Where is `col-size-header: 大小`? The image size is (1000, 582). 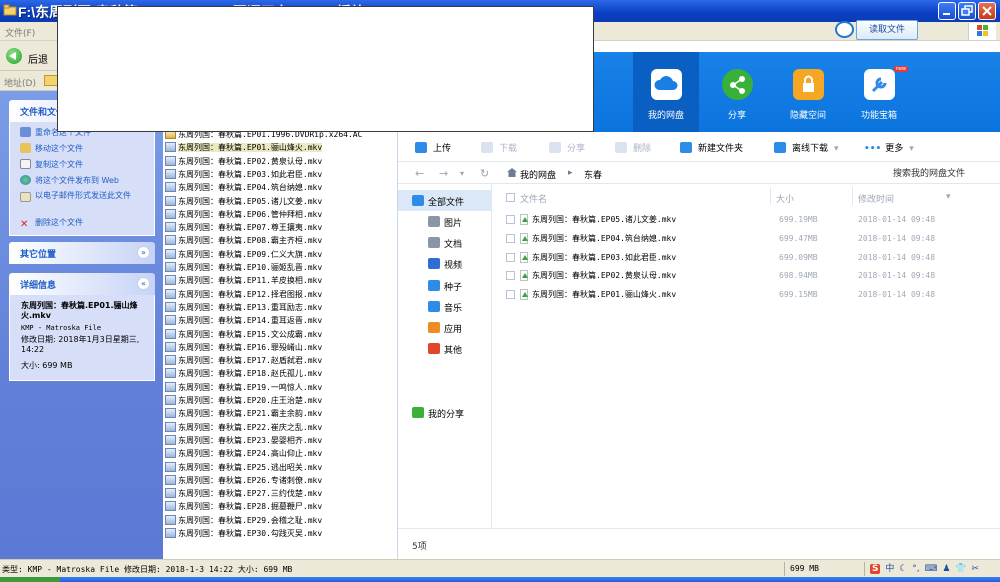
col-size-header: 大小 is located at coordinates (785, 198).